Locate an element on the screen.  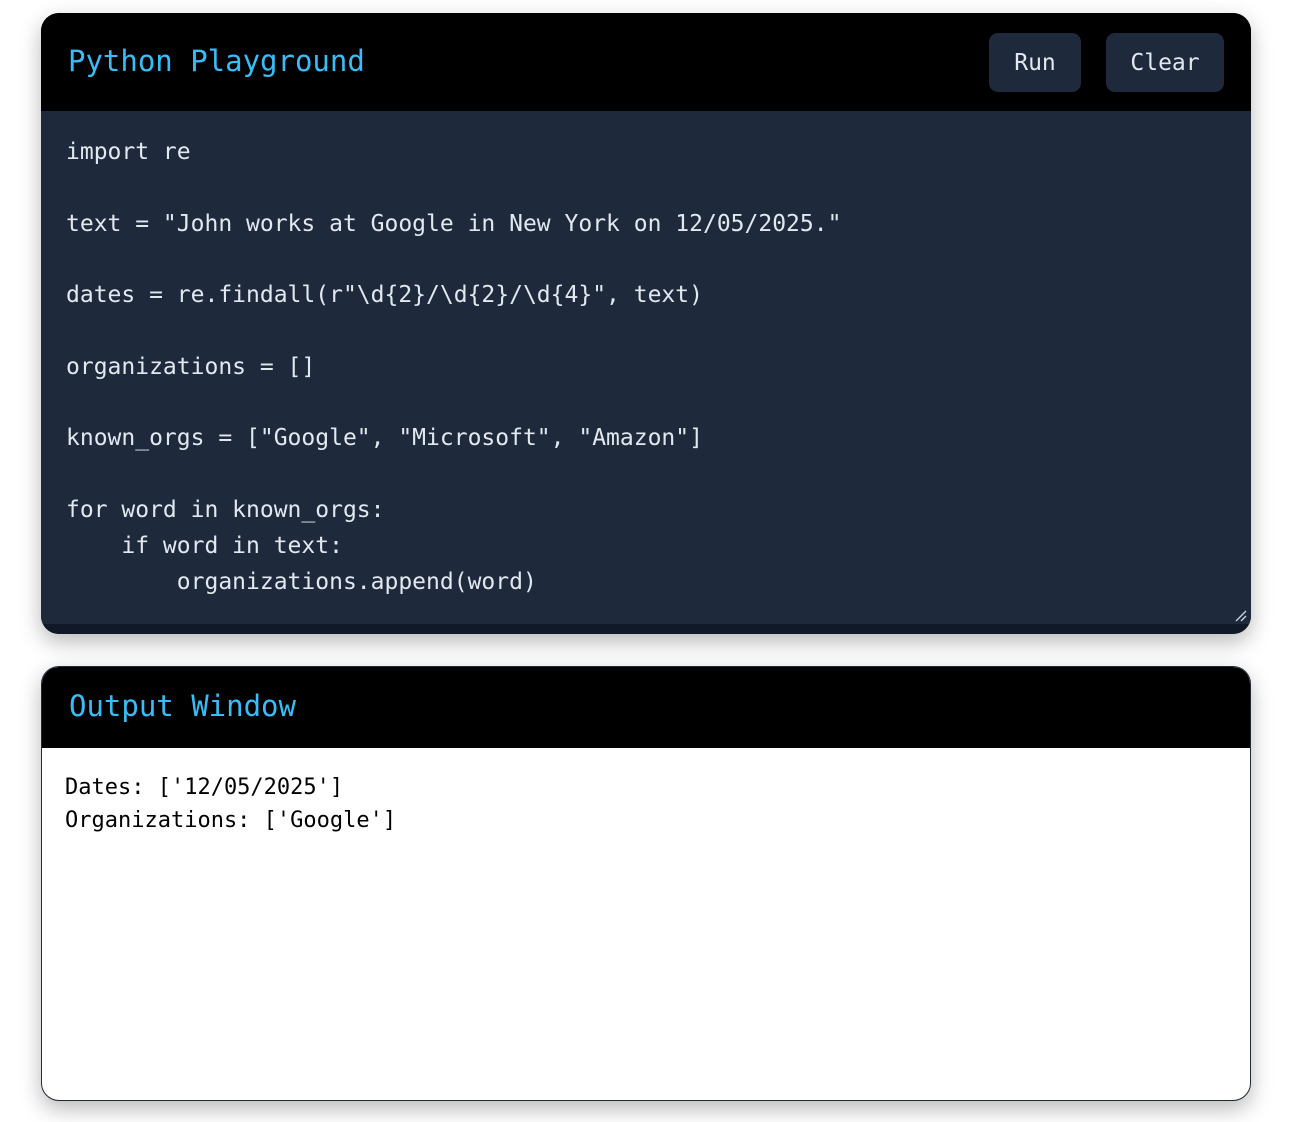
run-button: Run is located at coordinates (1035, 62).